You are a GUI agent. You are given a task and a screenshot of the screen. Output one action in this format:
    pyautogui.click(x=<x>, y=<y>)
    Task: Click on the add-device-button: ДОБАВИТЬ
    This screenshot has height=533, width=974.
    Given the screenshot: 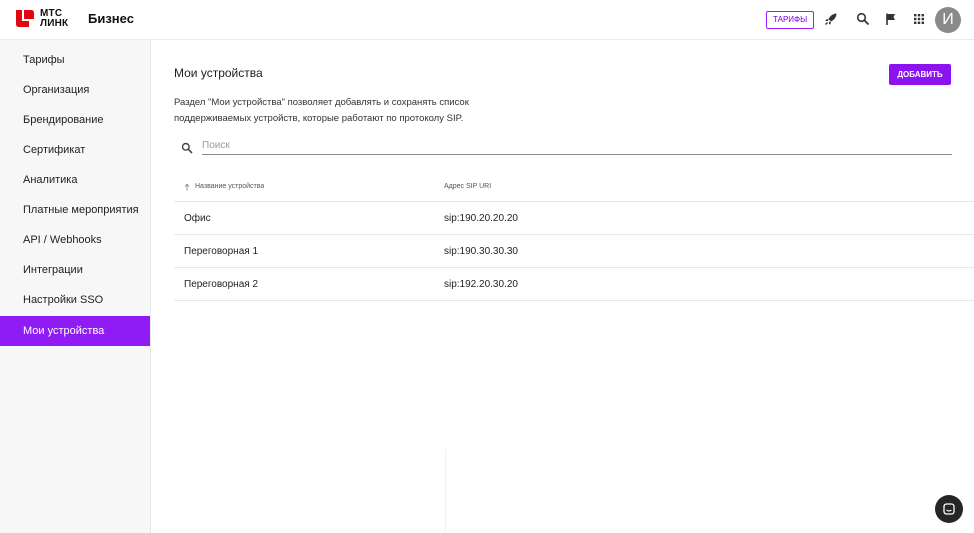 What is the action you would take?
    pyautogui.click(x=920, y=74)
    